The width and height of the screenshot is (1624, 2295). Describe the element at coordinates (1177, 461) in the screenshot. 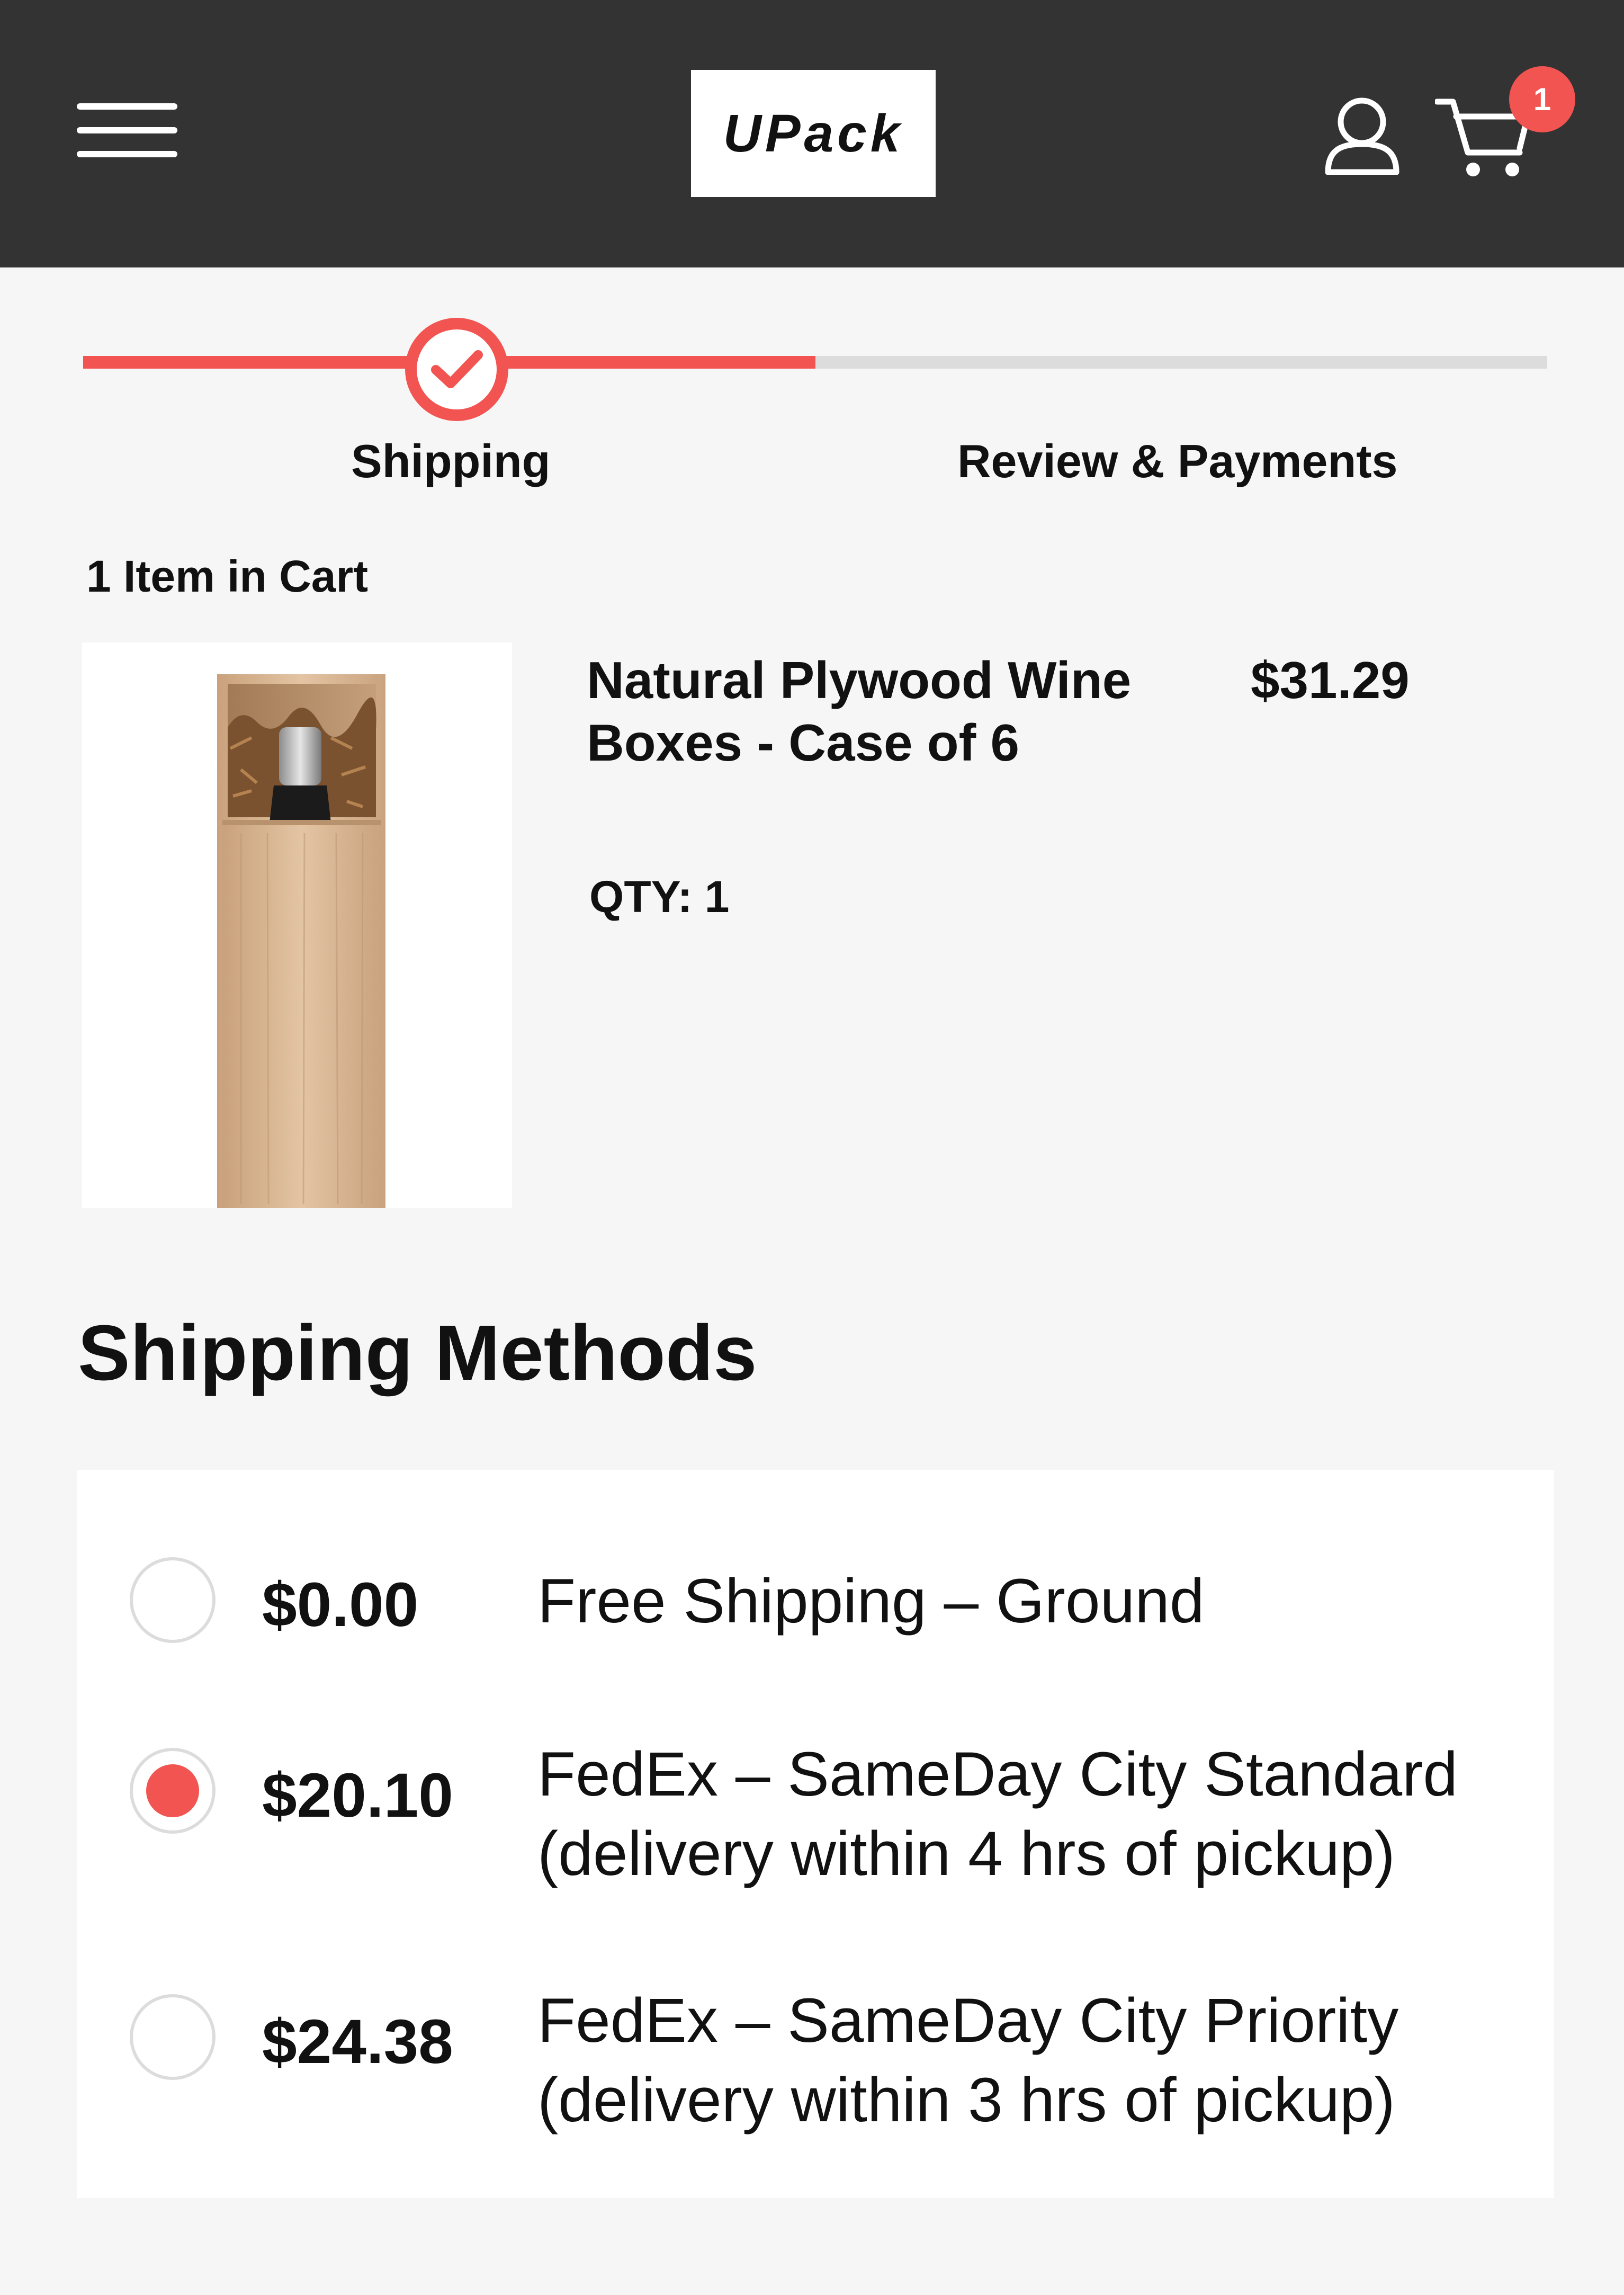

I see `step-review-payments: Review & Payments` at that location.